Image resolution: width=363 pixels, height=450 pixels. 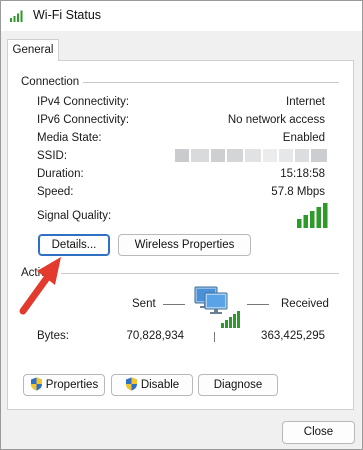 What do you see at coordinates (160, 385) in the screenshot?
I see `disable-button-label: Disable` at bounding box center [160, 385].